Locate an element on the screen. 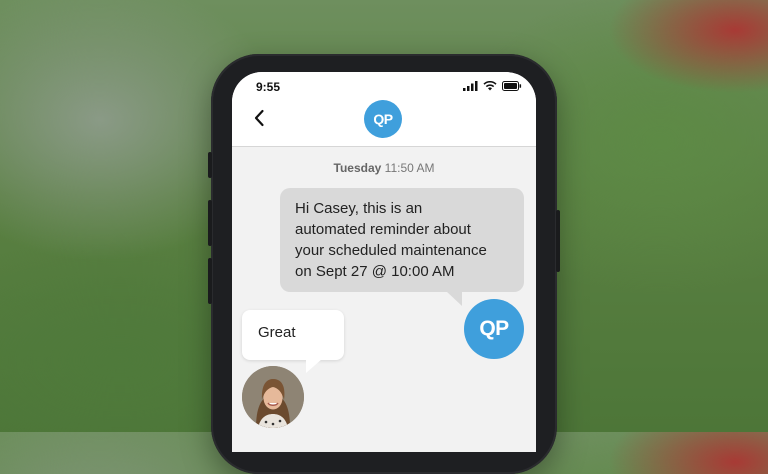 The height and width of the screenshot is (474, 768). person-photo-icon is located at coordinates (273, 397).